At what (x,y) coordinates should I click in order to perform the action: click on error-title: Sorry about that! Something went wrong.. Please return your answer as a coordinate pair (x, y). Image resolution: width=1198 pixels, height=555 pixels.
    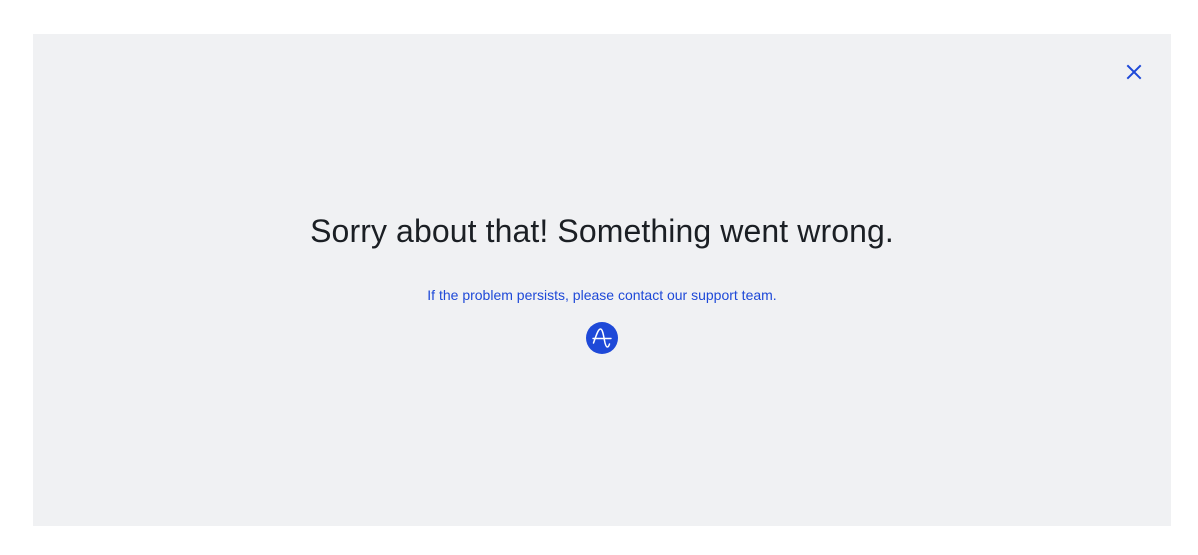
    Looking at the image, I should click on (602, 231).